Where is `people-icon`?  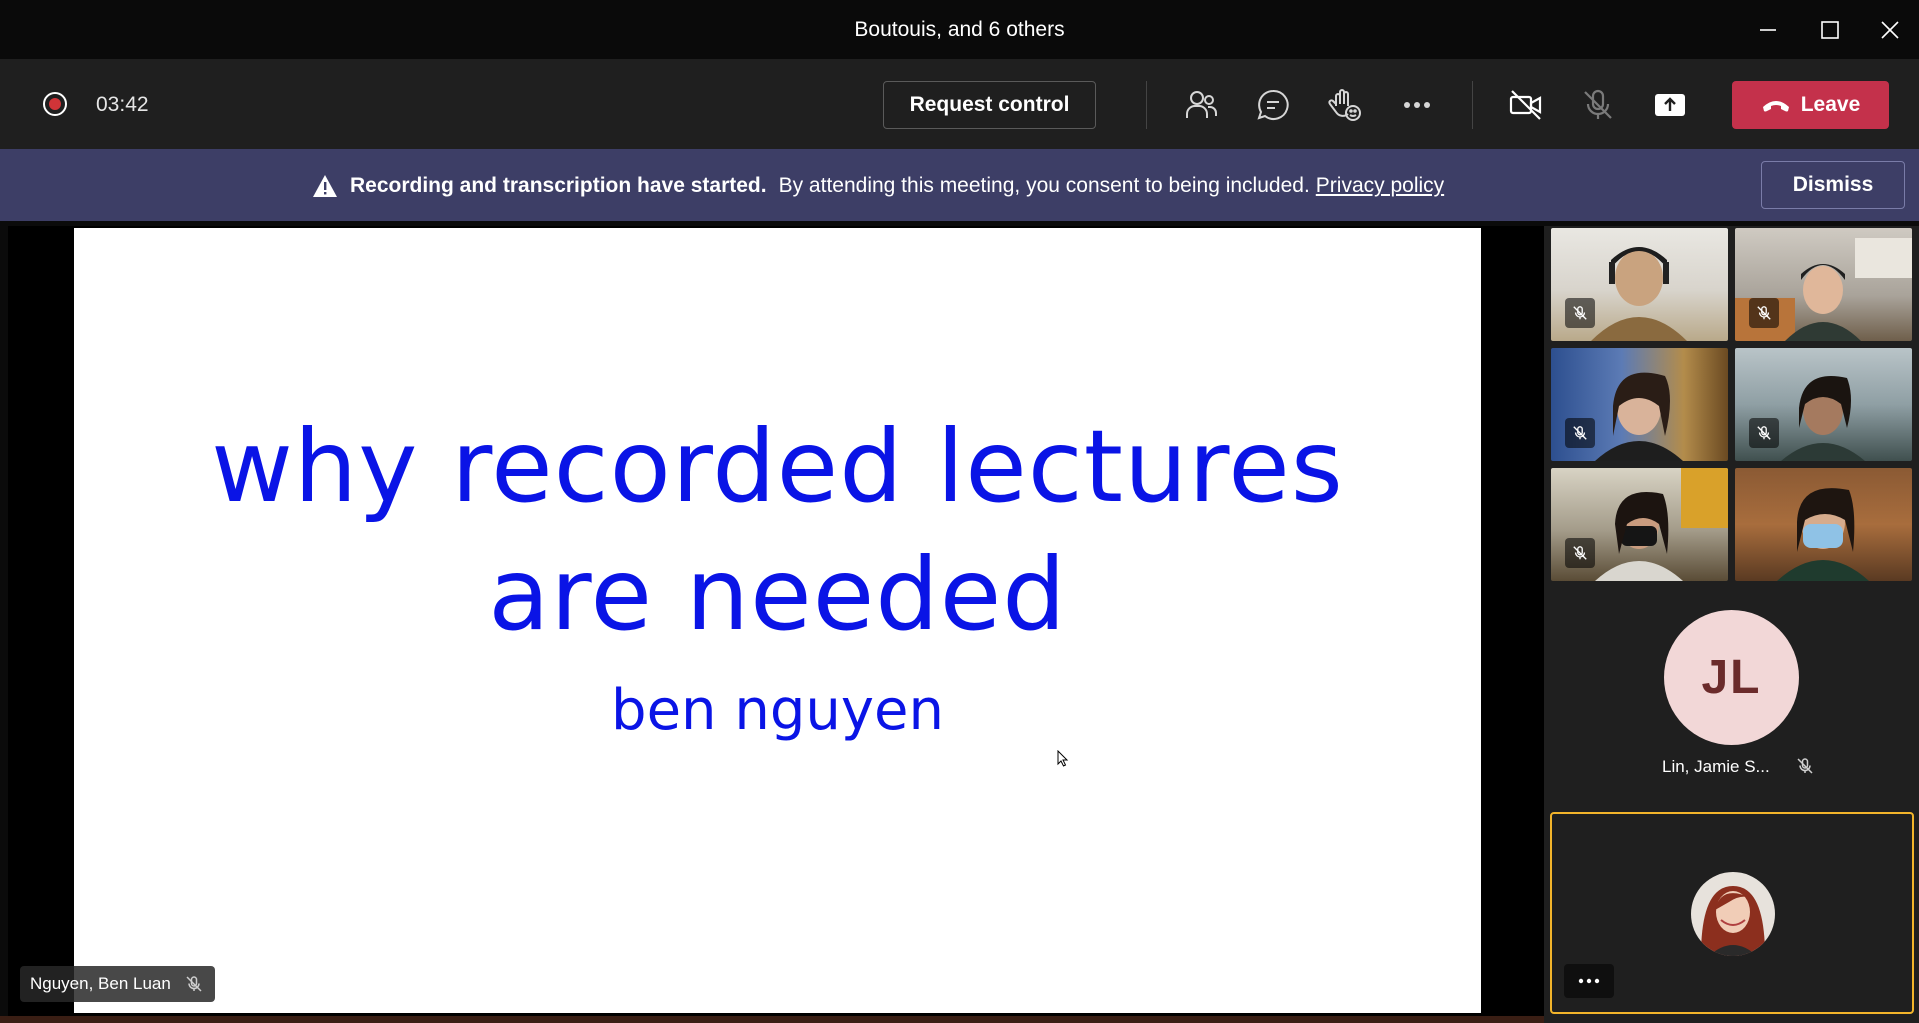 people-icon is located at coordinates (1201, 104).